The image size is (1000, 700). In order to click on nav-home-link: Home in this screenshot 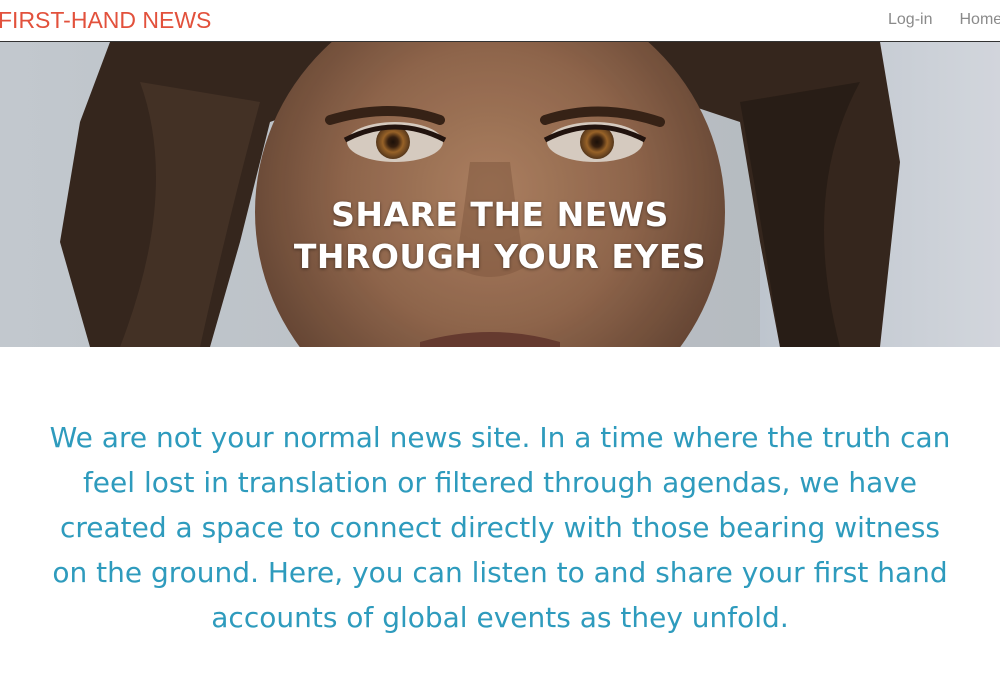, I will do `click(979, 20)`.